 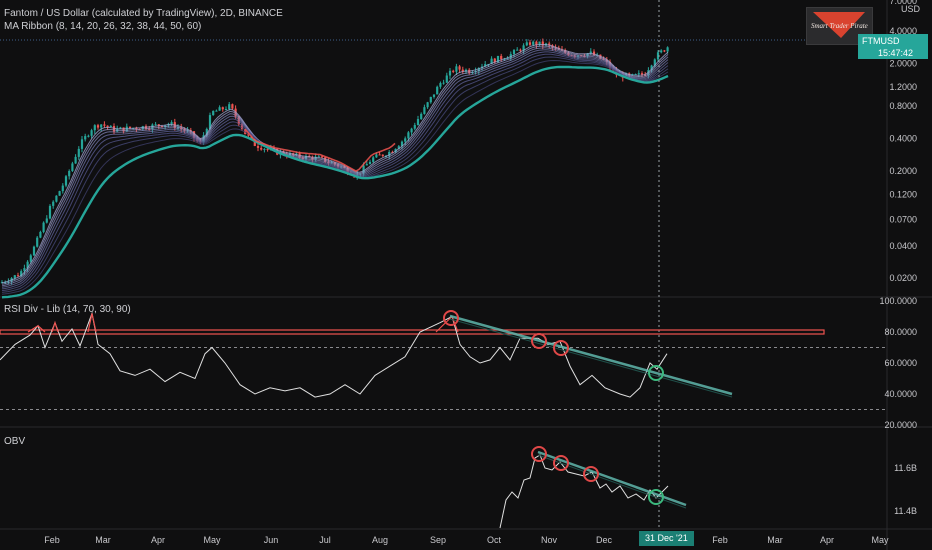 I want to click on price-axis-tick: 0.1200, so click(x=903, y=195).